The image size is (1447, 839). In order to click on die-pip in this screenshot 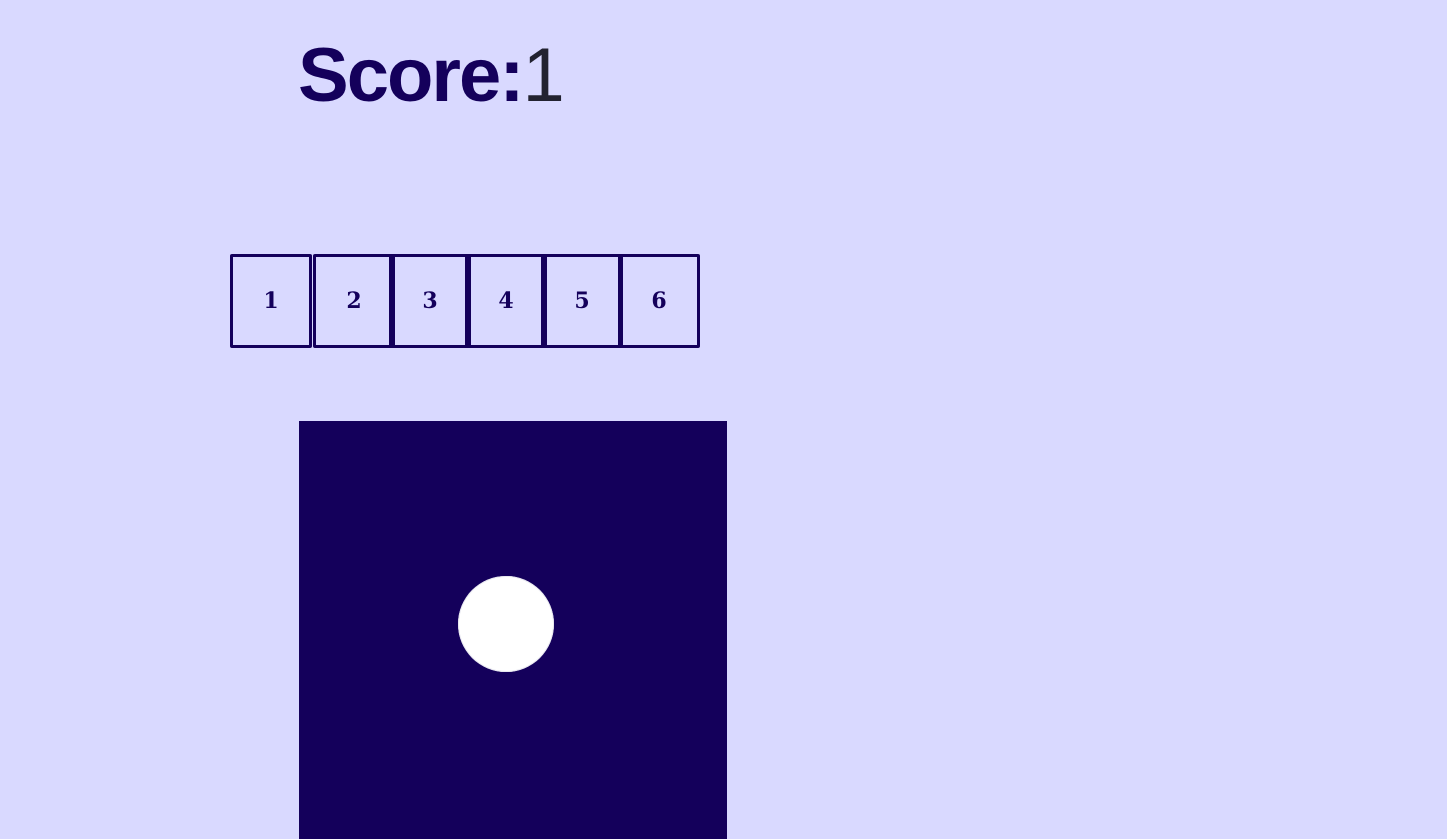, I will do `click(506, 624)`.